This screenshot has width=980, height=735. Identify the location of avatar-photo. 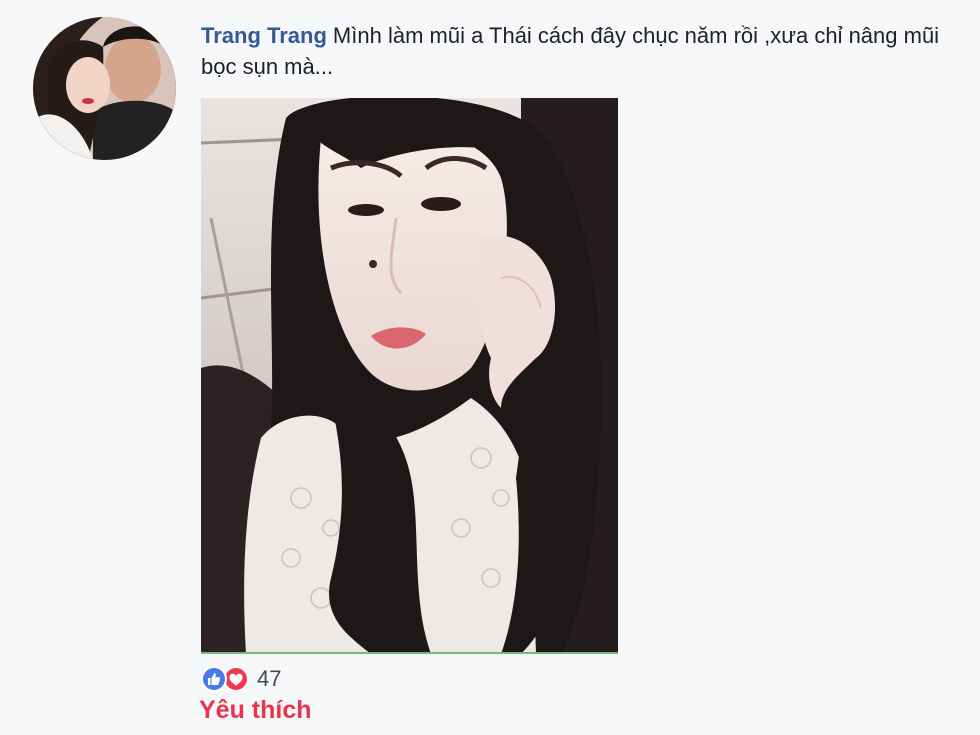
(104, 88).